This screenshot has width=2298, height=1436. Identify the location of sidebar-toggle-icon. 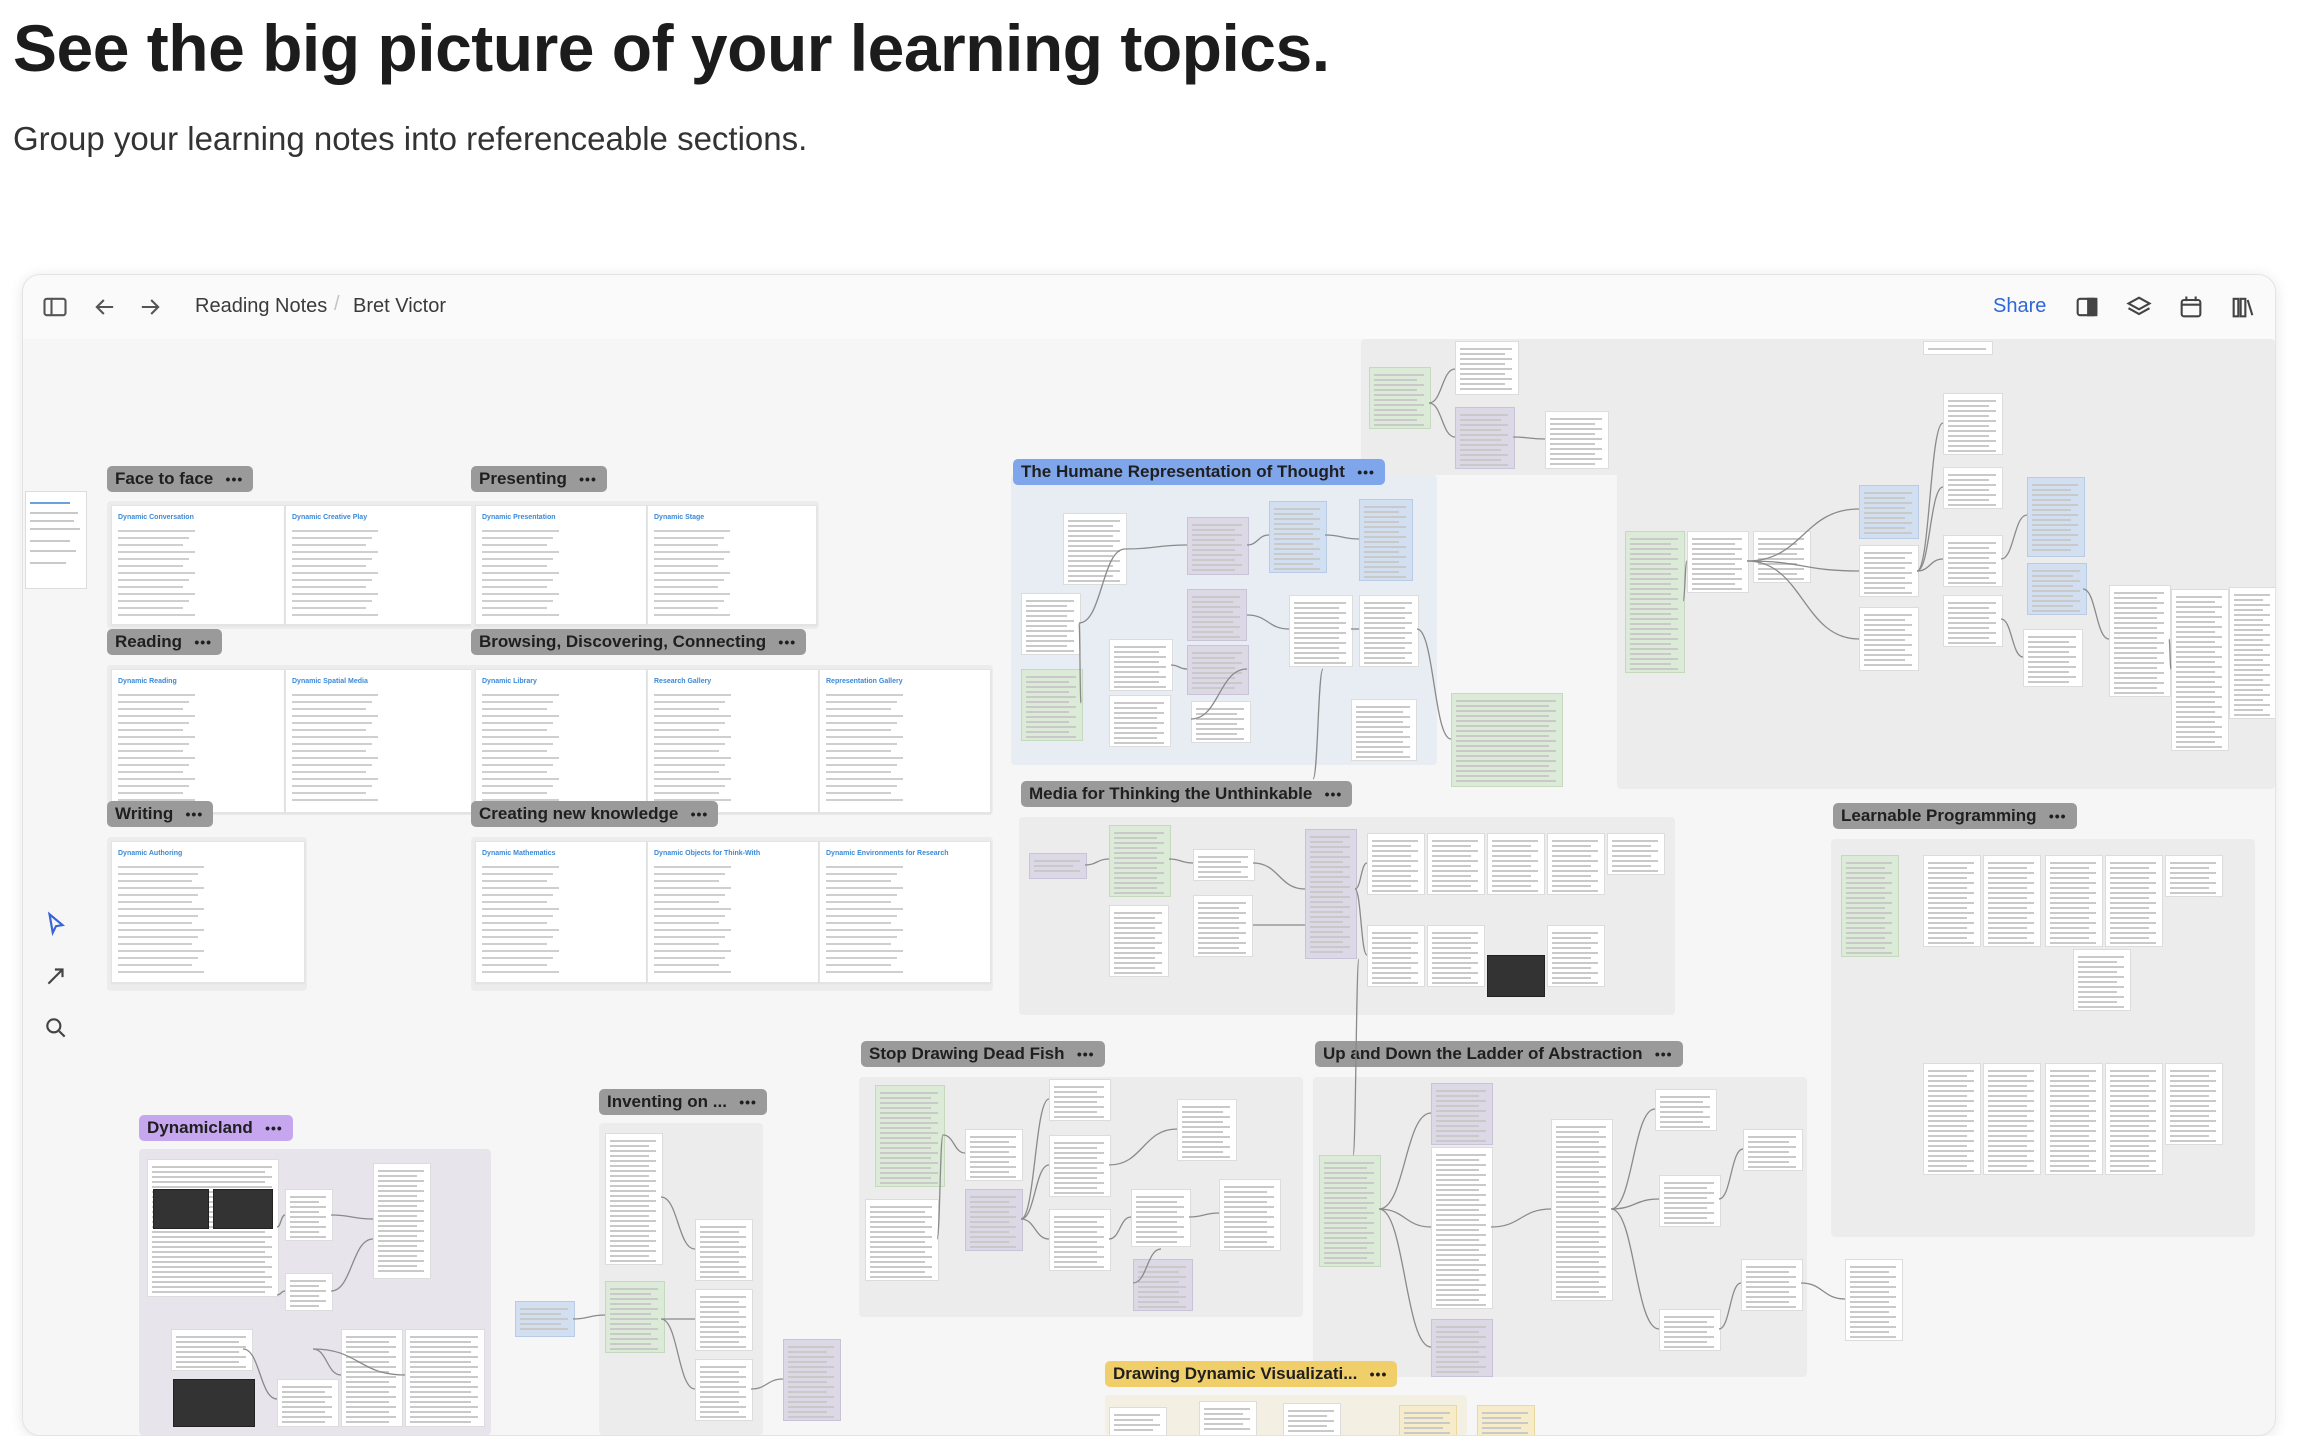
(55, 307).